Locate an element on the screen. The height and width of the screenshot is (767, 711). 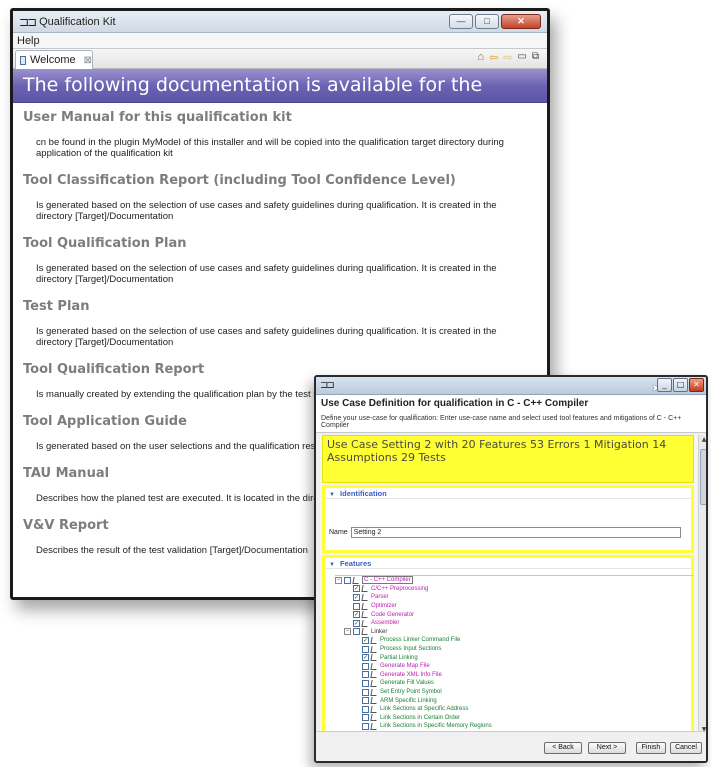
forward-arrow-icon: ⇨ is located at coordinates (507, 57).